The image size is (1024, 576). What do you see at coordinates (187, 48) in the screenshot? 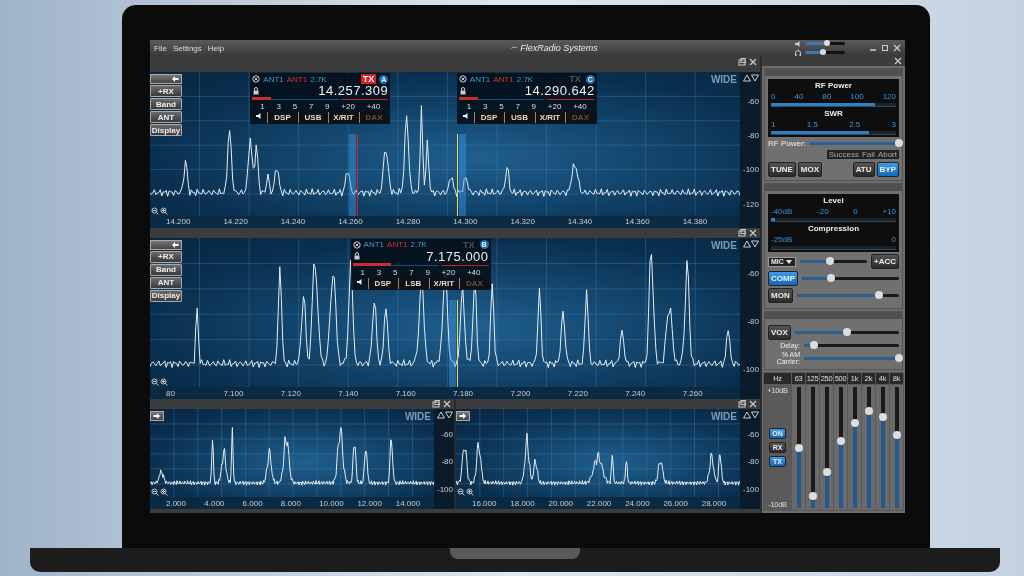
I see `menu-item: Settings` at bounding box center [187, 48].